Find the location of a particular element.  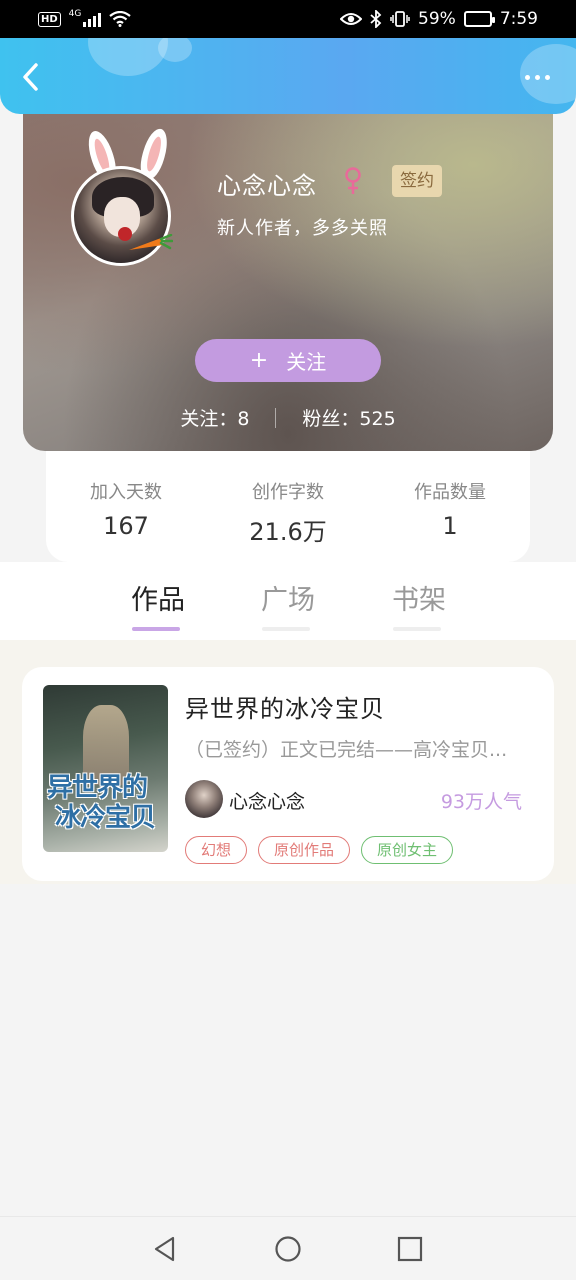

tag: 原创女主 is located at coordinates (407, 850).